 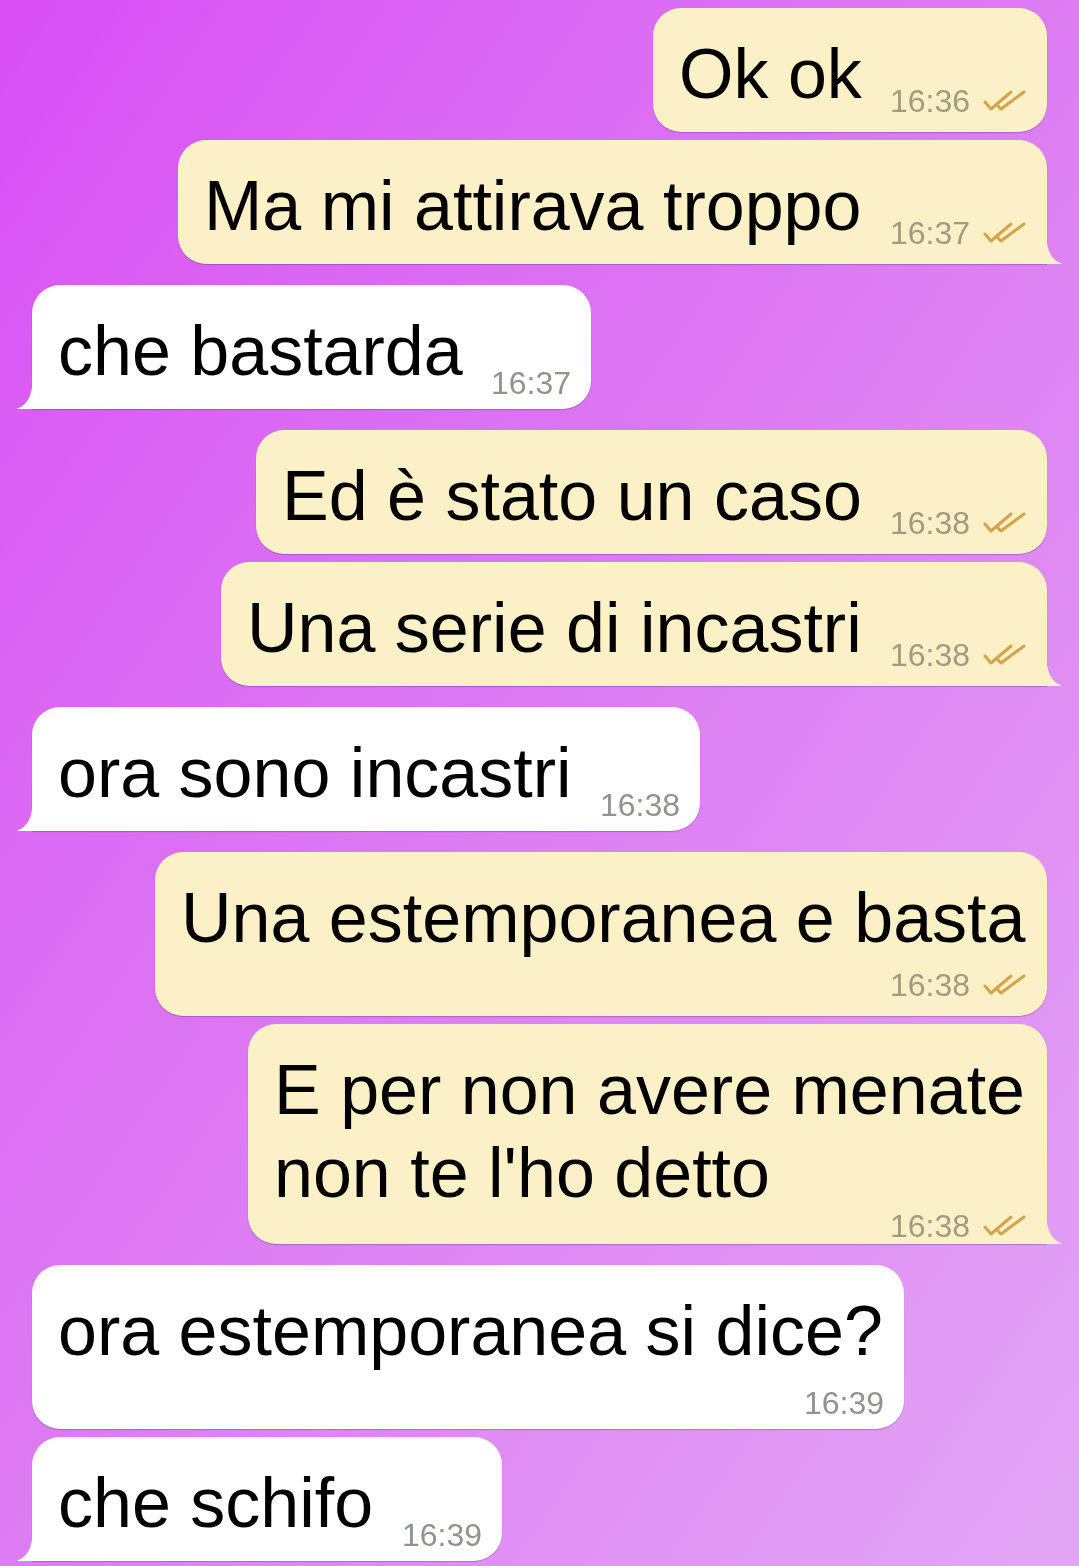 I want to click on message-text: ora sono incastri, so click(x=315, y=773).